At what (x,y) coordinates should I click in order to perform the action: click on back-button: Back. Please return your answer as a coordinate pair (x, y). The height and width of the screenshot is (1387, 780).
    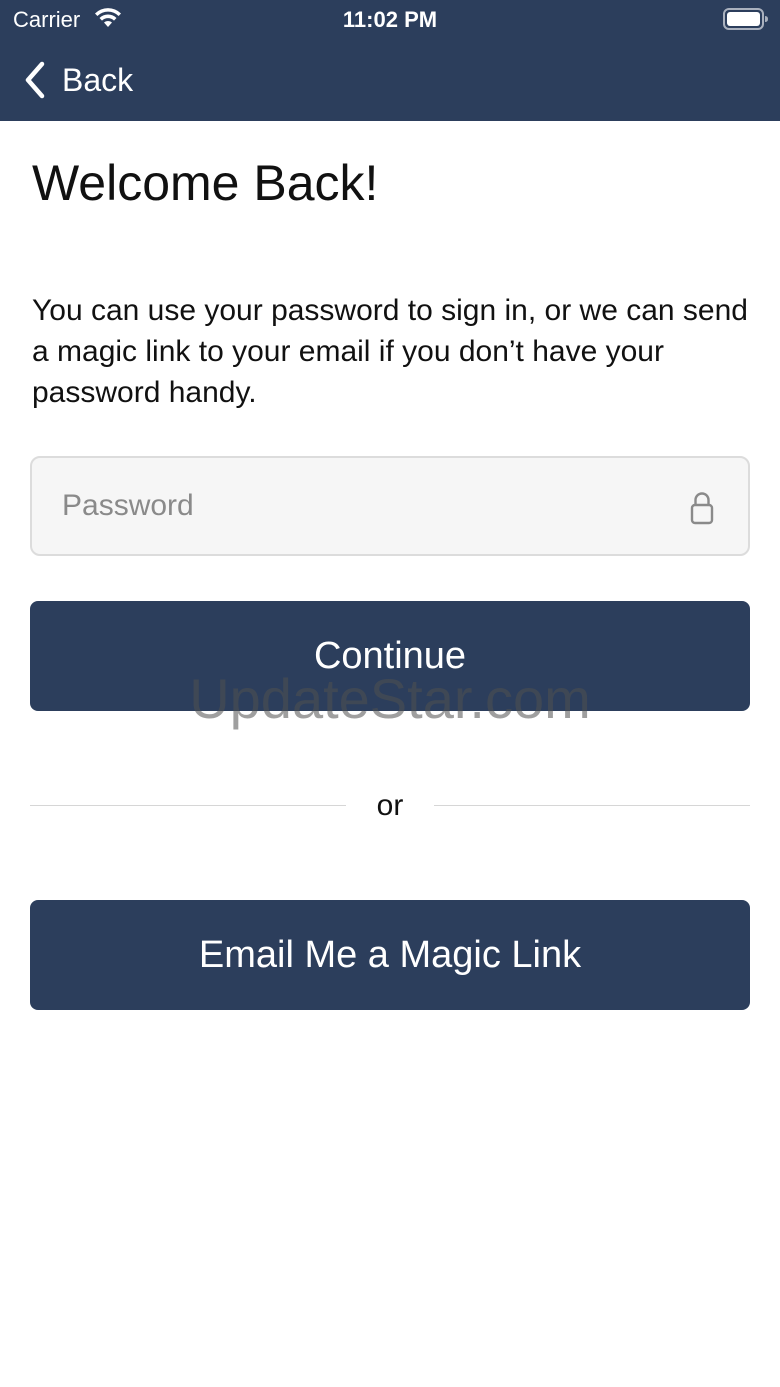
    Looking at the image, I should click on (77, 80).